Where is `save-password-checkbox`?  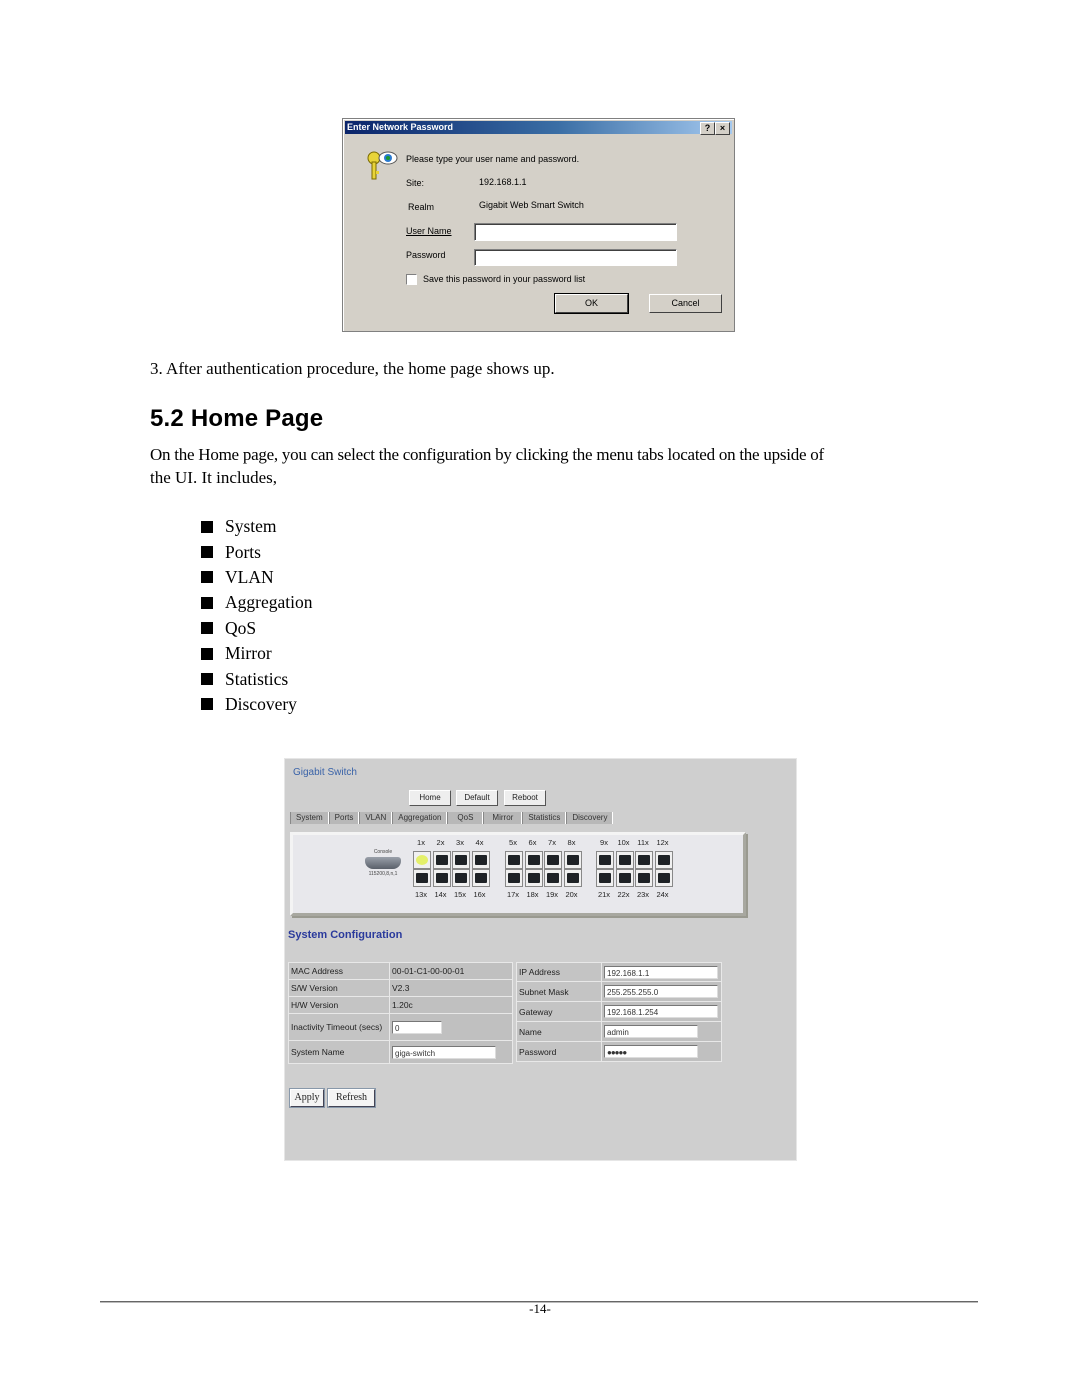
save-password-checkbox is located at coordinates (411, 279).